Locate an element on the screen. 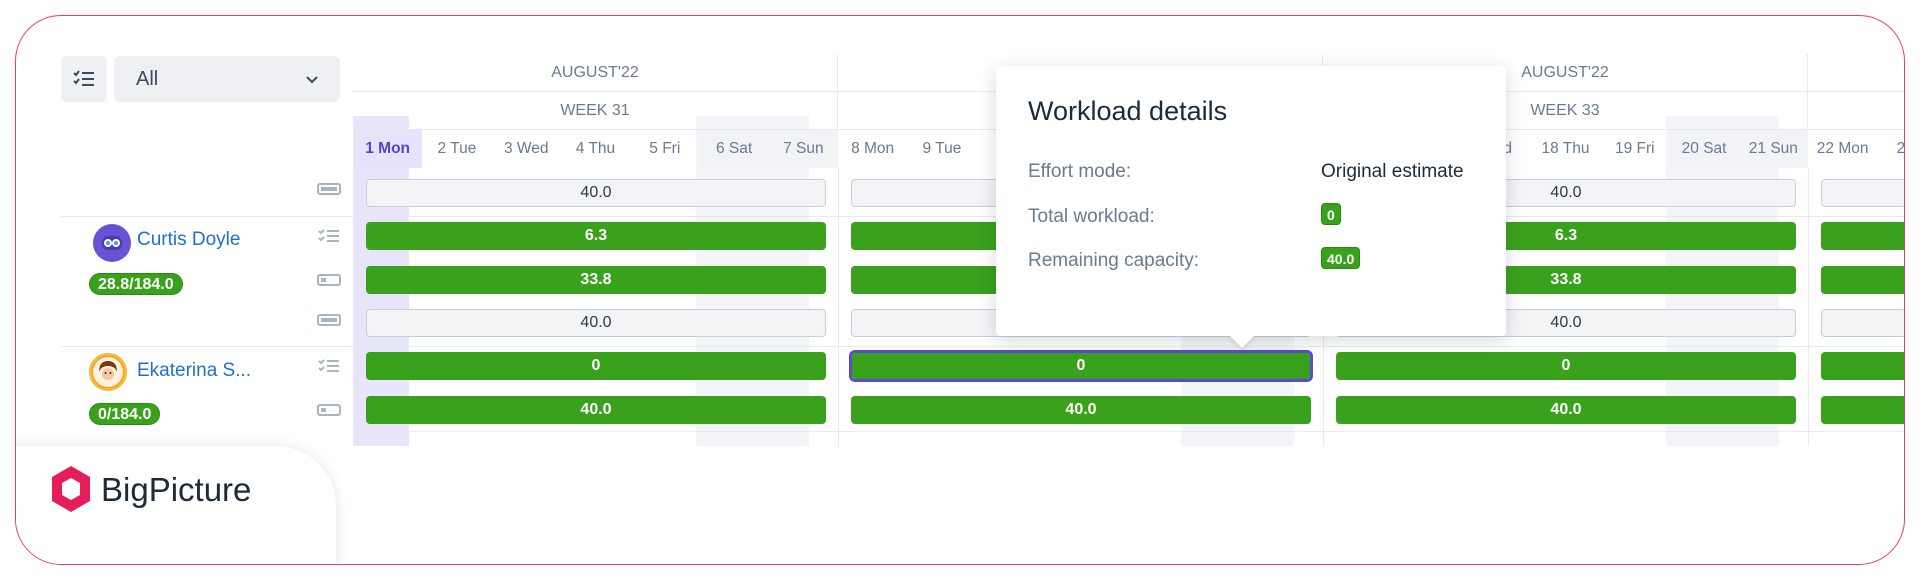 This screenshot has width=1920, height=580. robot-avatar-icon is located at coordinates (112, 243).